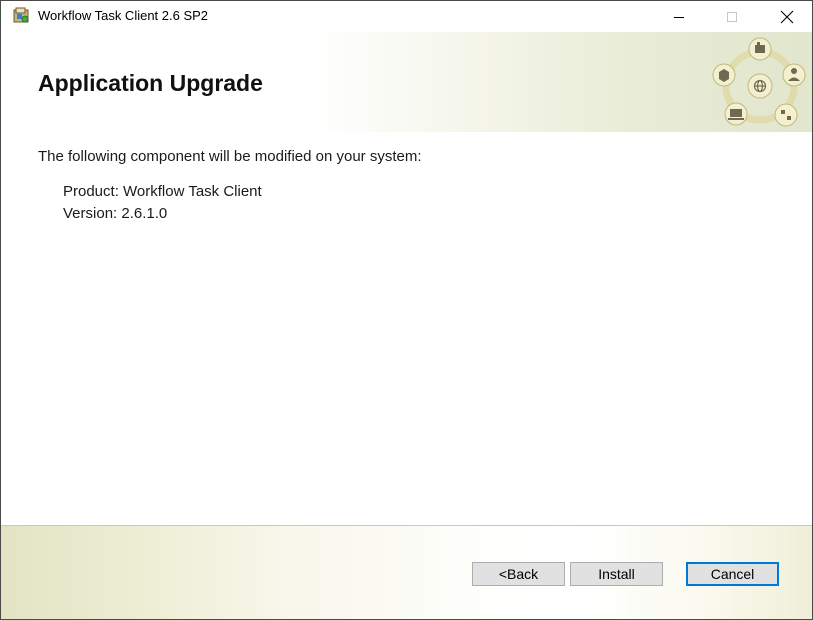 This screenshot has height=620, width=813. Describe the element at coordinates (518, 574) in the screenshot. I see `back-button: <Back` at that location.